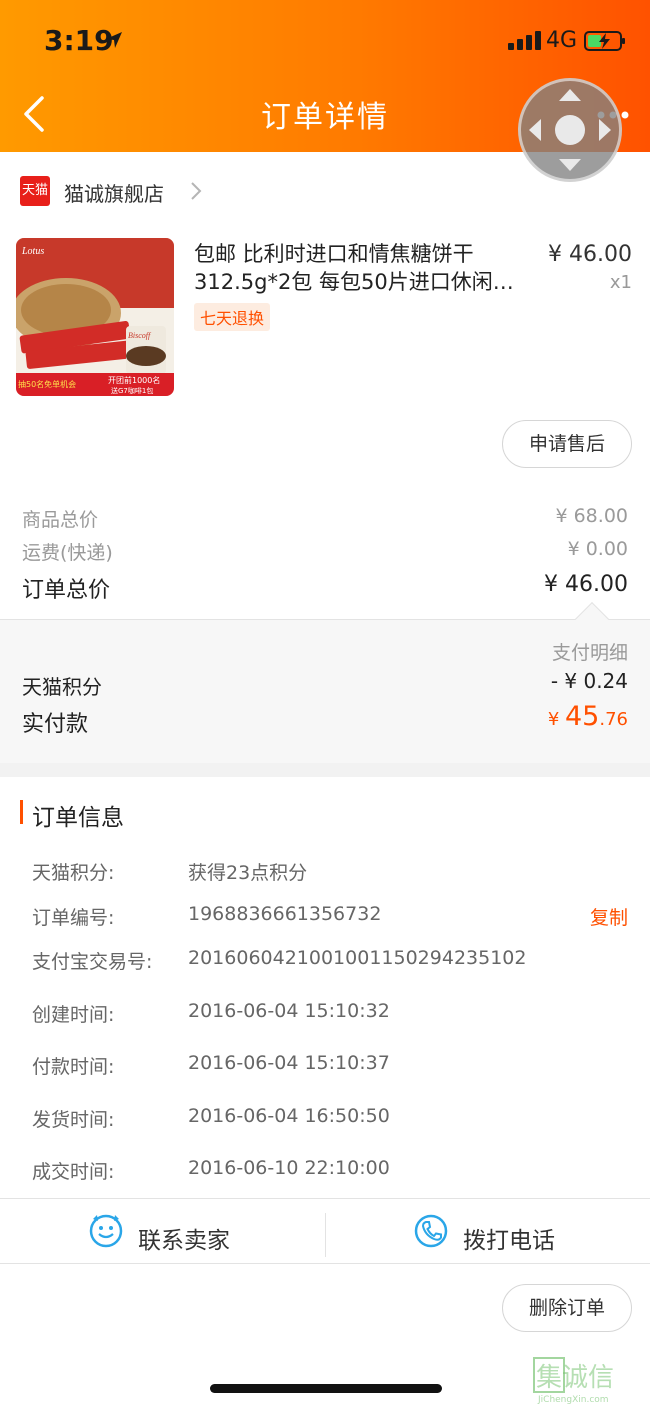  I want to click on contact-bar: 联系卖家 拨打电话, so click(325, 1231).